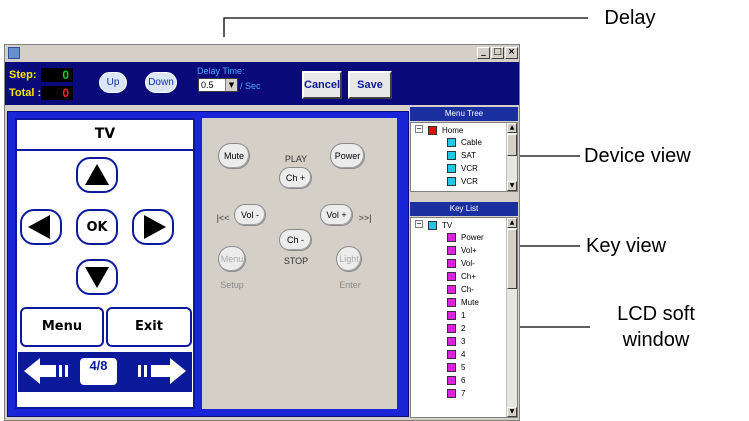 The height and width of the screenshot is (421, 749). Describe the element at coordinates (223, 218) in the screenshot. I see `skip-back-label: |<<` at that location.